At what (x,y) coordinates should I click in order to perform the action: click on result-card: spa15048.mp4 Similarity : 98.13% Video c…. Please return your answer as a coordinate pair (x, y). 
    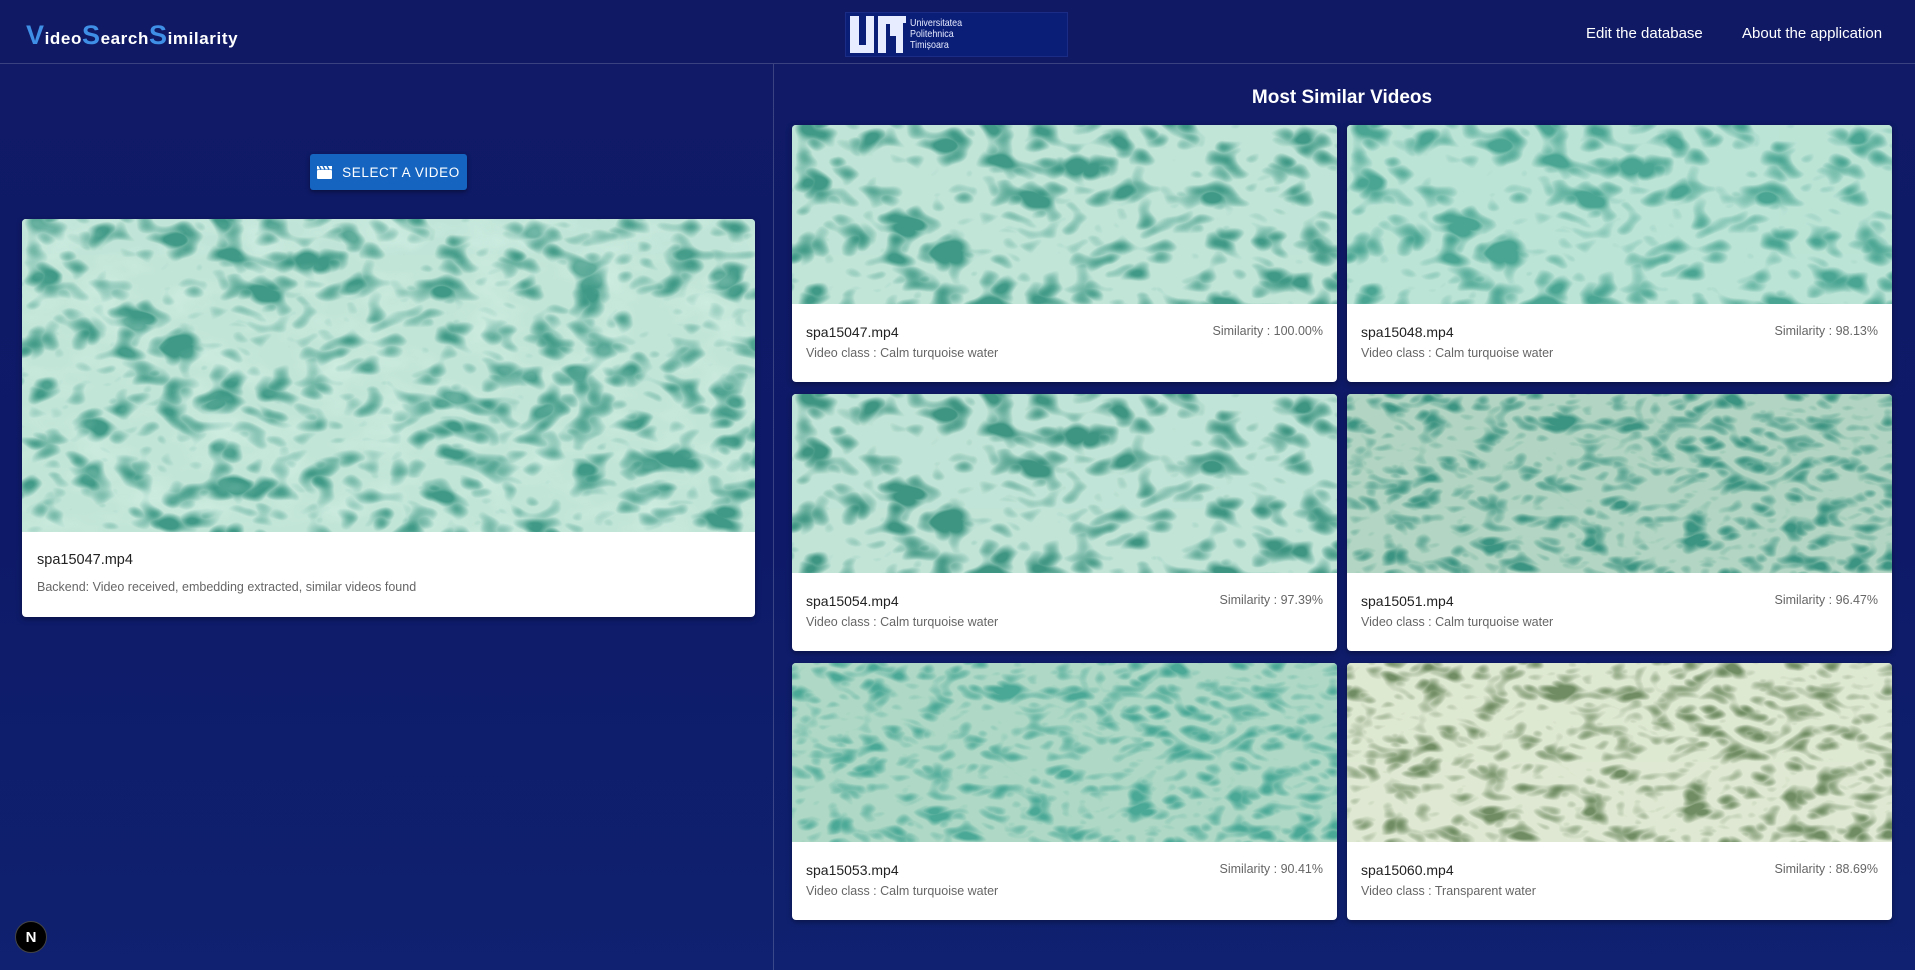
    Looking at the image, I should click on (1619, 253).